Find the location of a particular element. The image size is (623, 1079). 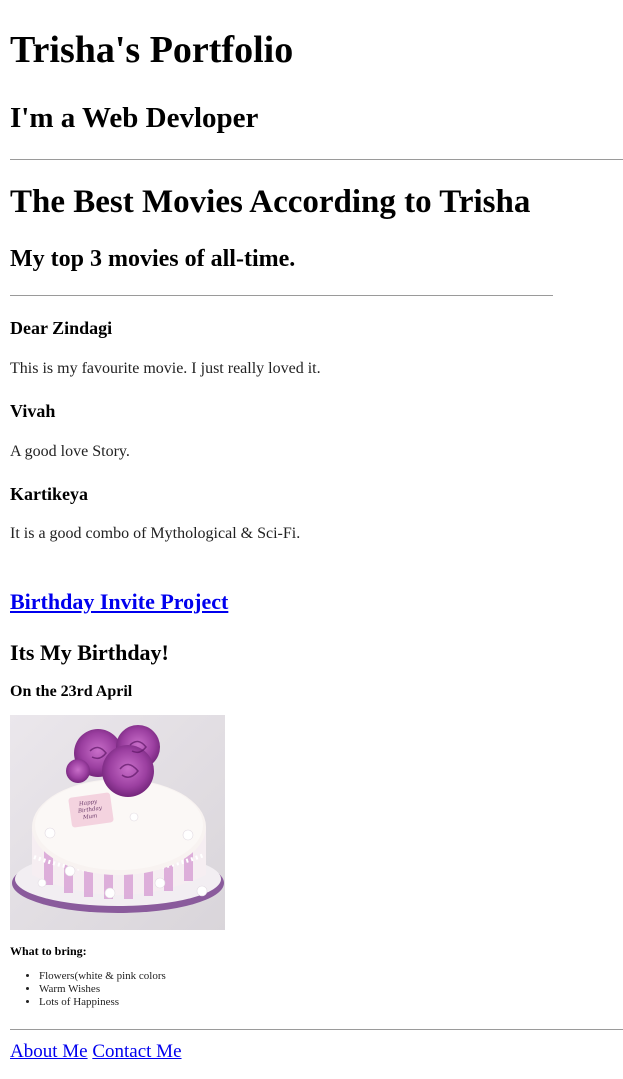

about-me-link: About Me is located at coordinates (49, 1051).